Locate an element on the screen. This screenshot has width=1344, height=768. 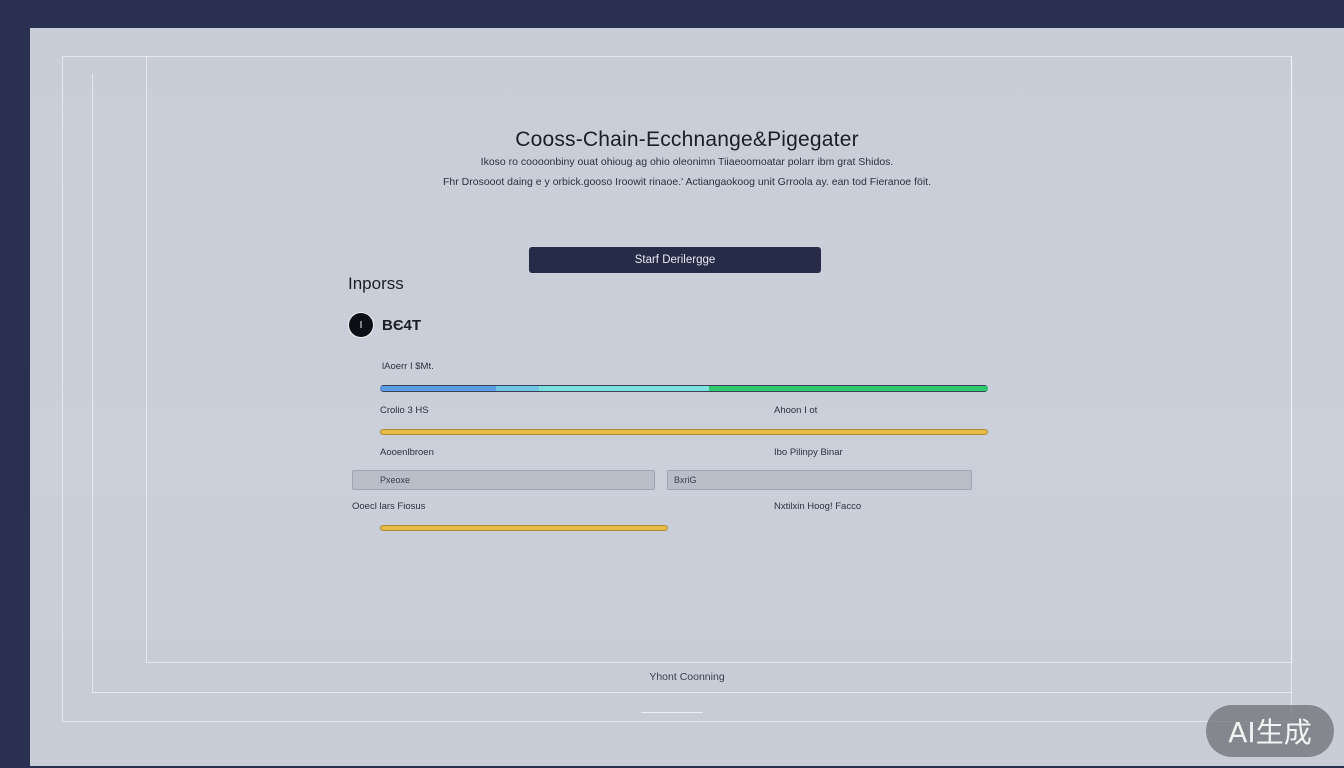
right-input-field: BxriG is located at coordinates (819, 480).